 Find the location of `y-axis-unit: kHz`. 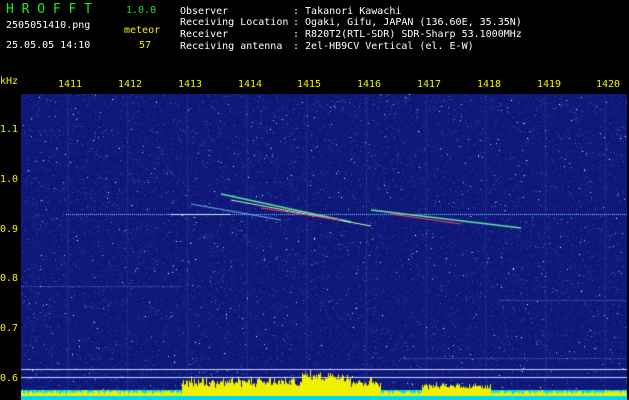

y-axis-unit: kHz is located at coordinates (9, 81).